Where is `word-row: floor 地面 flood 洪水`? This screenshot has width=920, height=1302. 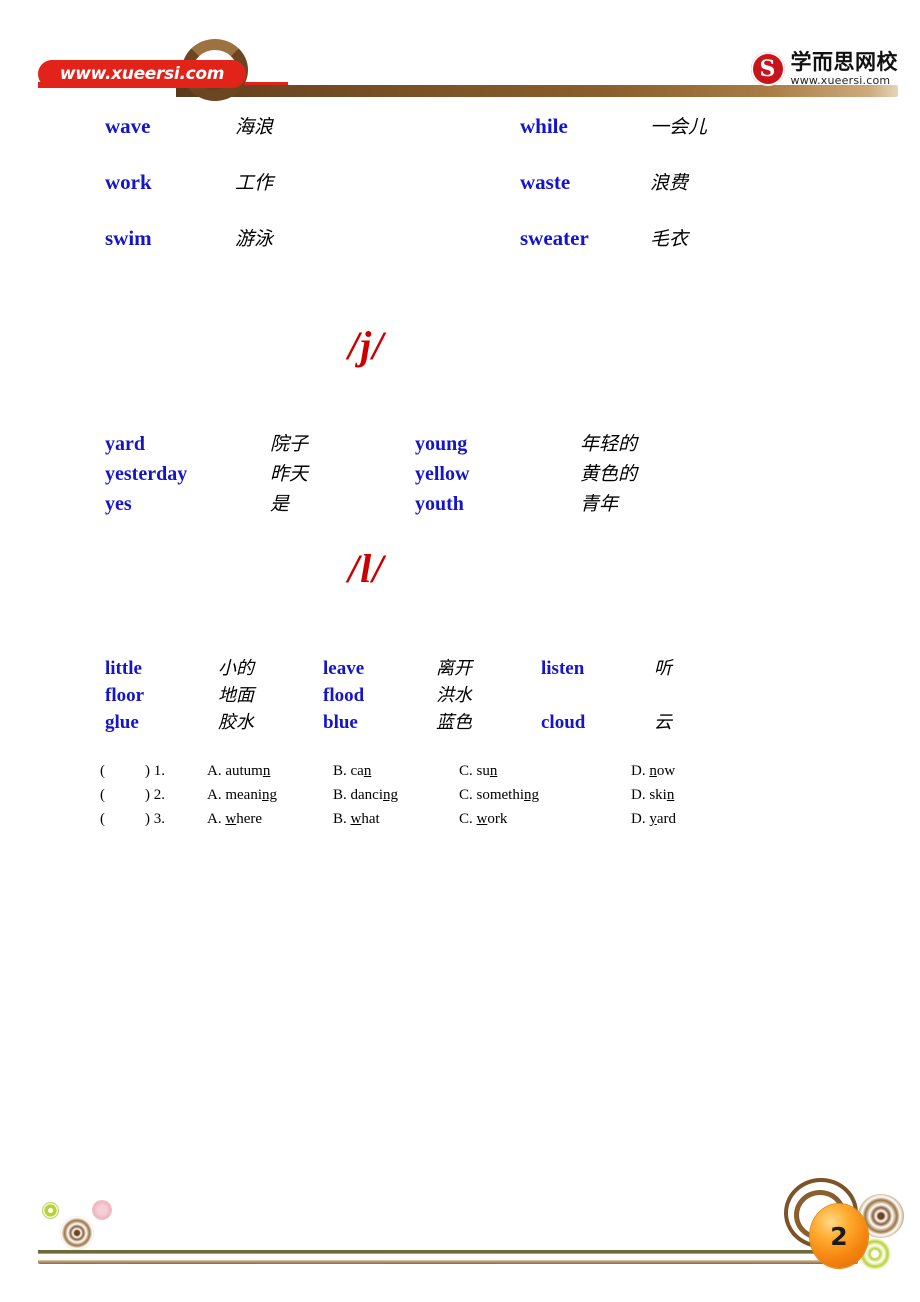
word-row: floor 地面 flood 洪水 is located at coordinates (460, 694).